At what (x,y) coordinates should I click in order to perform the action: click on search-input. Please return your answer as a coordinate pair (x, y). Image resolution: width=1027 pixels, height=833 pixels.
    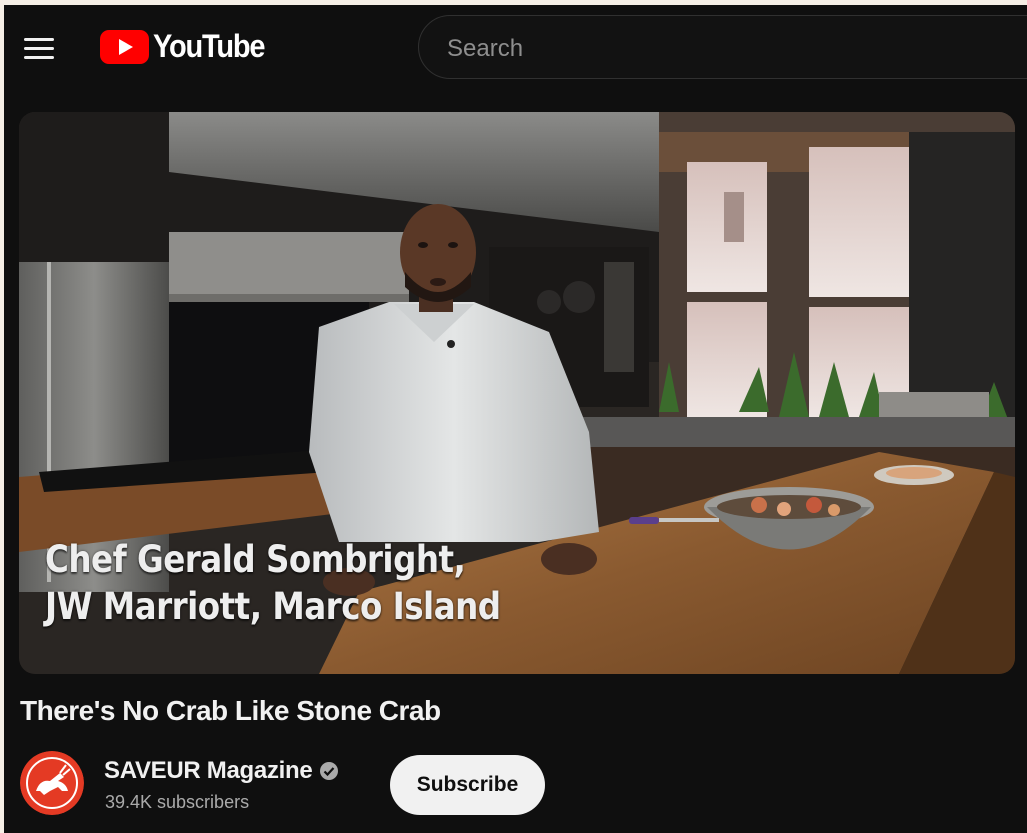
    Looking at the image, I should click on (727, 49).